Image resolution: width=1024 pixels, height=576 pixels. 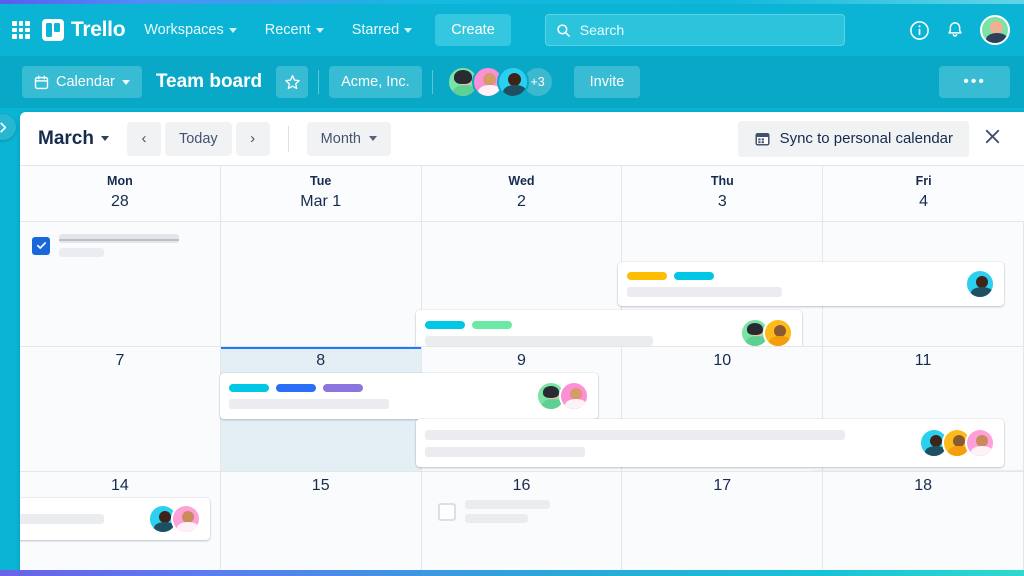 What do you see at coordinates (53, 30) in the screenshot?
I see `trello-mark-icon` at bounding box center [53, 30].